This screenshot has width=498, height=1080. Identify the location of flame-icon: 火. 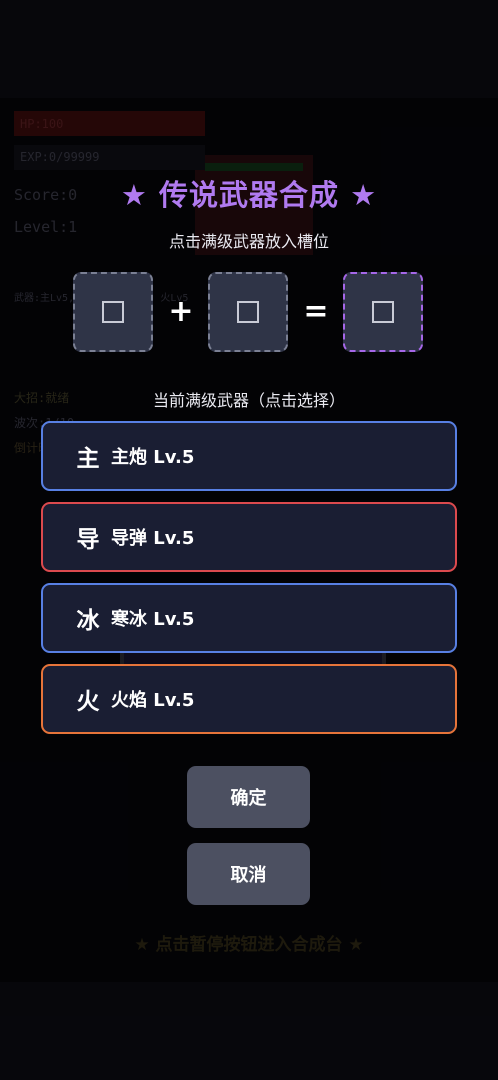
(88, 702).